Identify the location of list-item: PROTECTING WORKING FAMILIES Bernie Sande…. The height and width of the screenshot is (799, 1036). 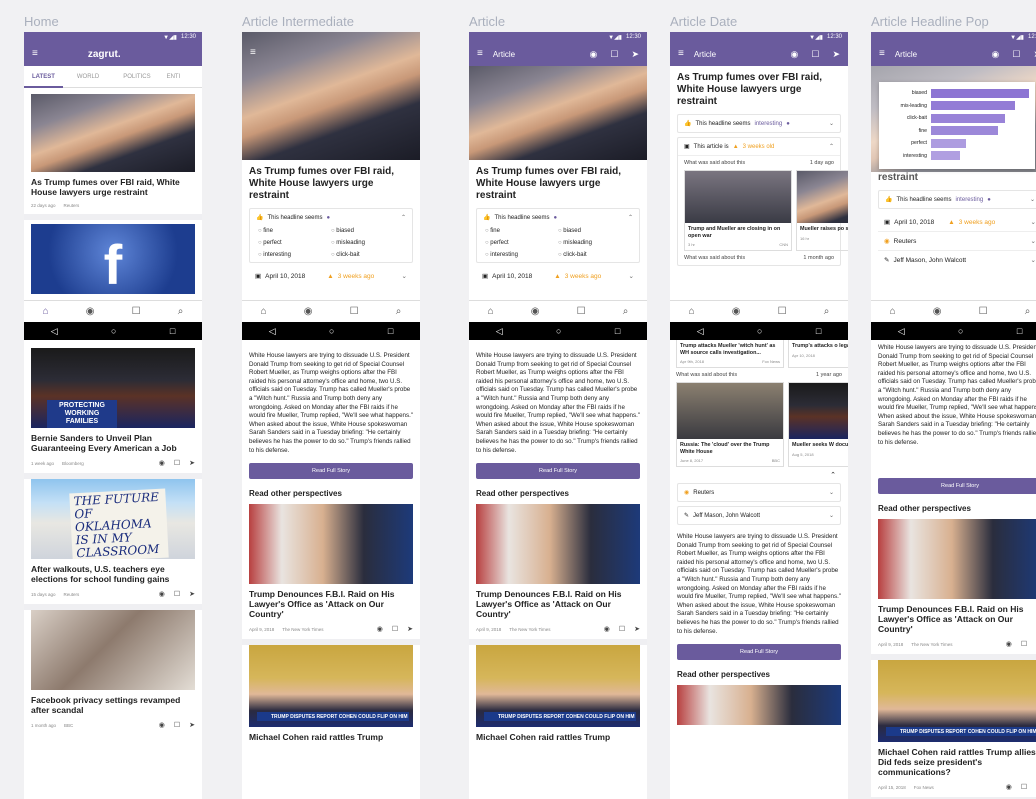
(113, 413).